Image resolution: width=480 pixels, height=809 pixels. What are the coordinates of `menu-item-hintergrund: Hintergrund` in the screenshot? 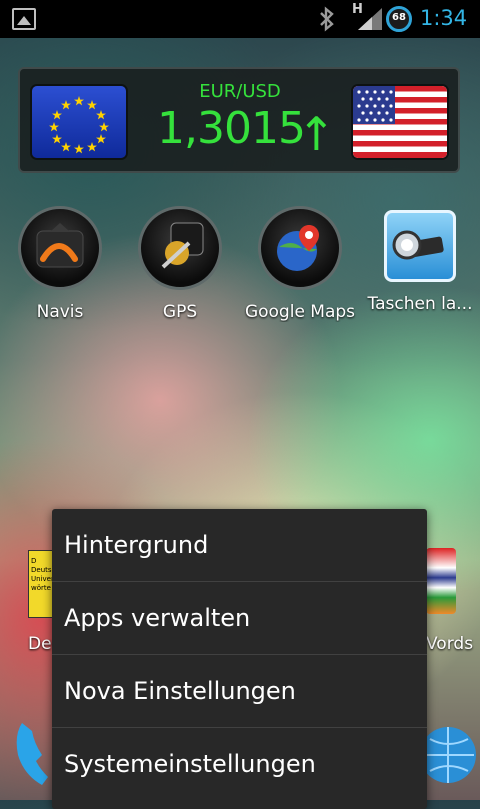 It's located at (239, 545).